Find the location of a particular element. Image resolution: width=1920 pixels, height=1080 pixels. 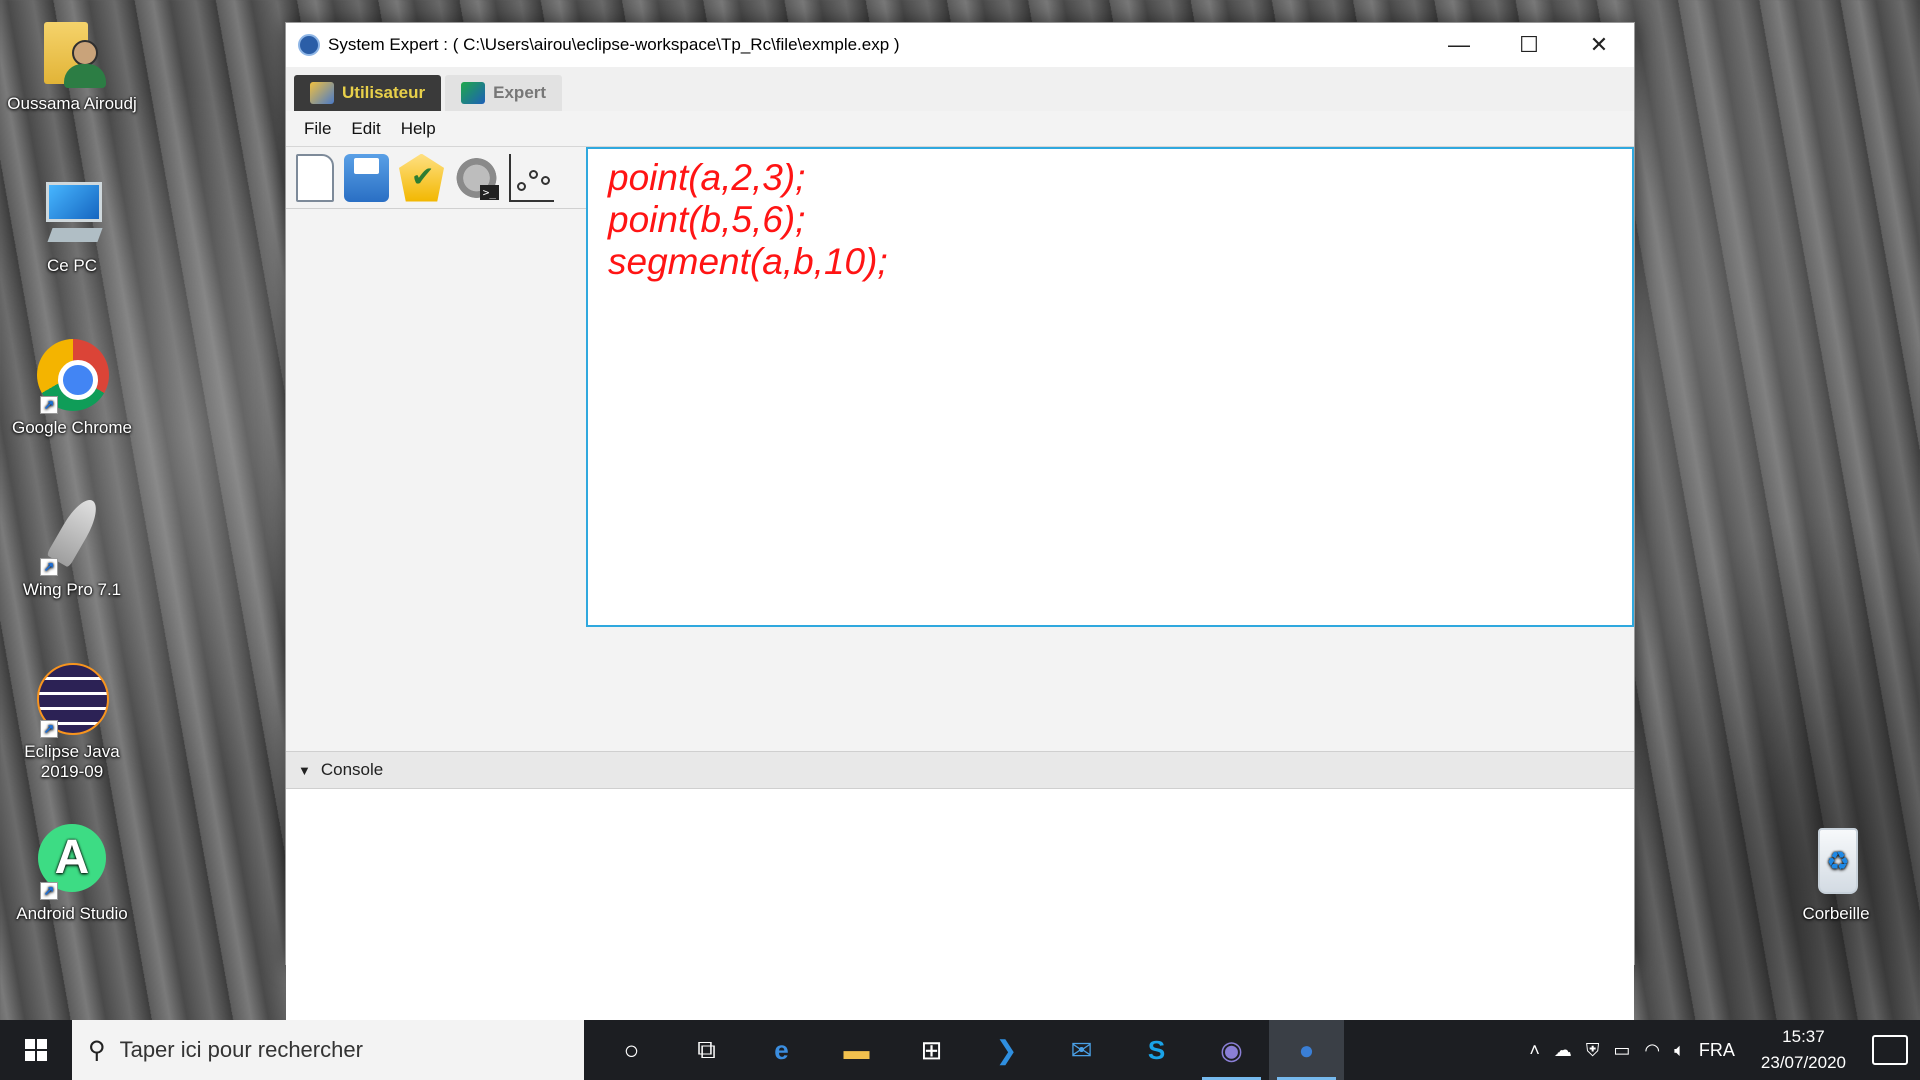

desktop-icon-this-pc: Ce PC is located at coordinates (72, 224).